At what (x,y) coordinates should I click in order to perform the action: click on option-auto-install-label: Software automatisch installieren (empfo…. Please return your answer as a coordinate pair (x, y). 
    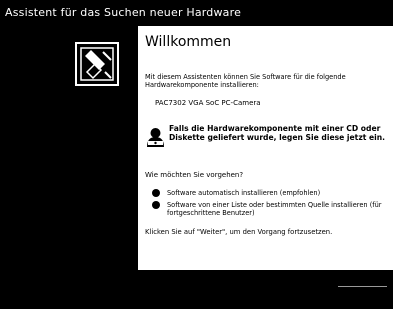
    Looking at the image, I should click on (244, 193).